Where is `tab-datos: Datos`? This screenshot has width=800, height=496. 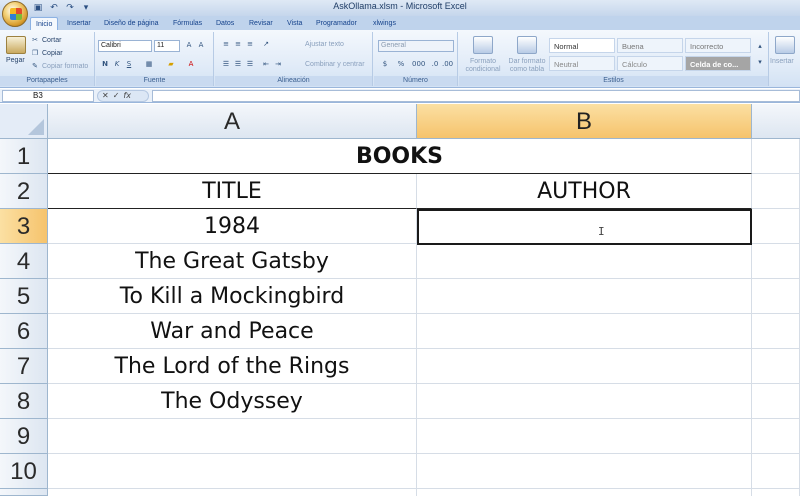 tab-datos: Datos is located at coordinates (225, 23).